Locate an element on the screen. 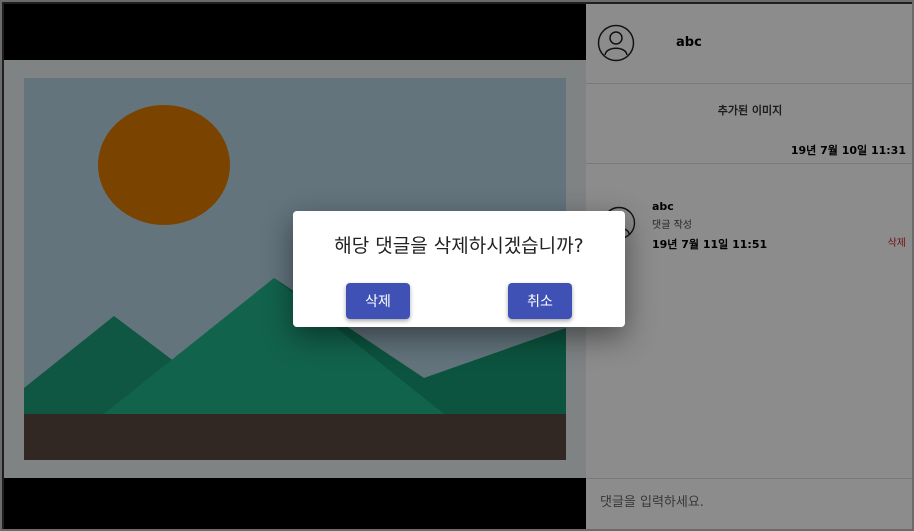 Image resolution: width=914 pixels, height=531 pixels. delete-confirm-dialog: 해당 댓글을 삭제하시겠습니까? 삭제 취소 is located at coordinates (459, 269).